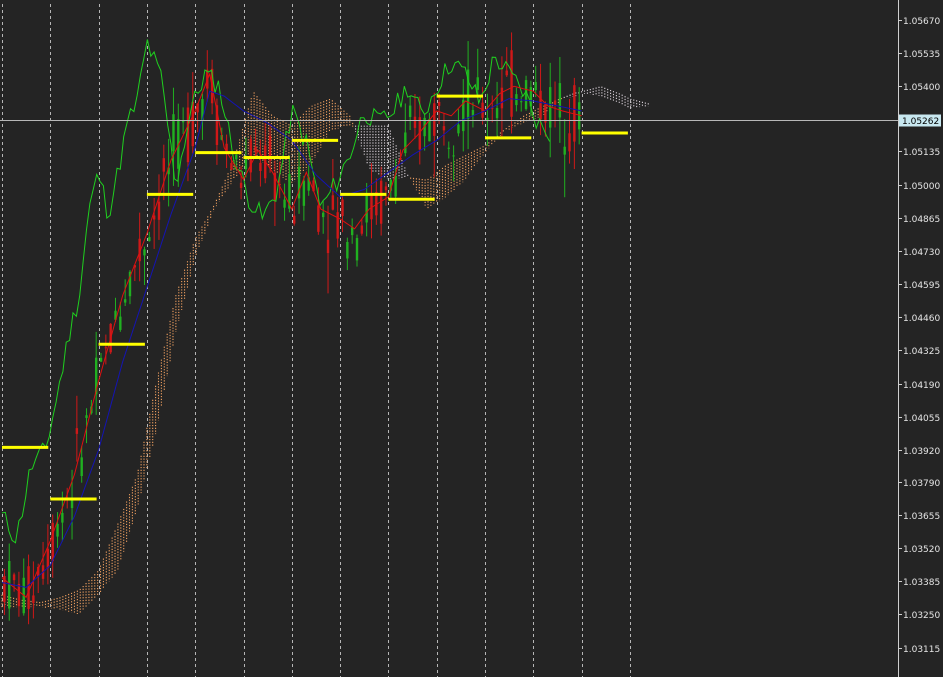 Image resolution: width=943 pixels, height=677 pixels. Describe the element at coordinates (921, 616) in the screenshot. I see `y-tick-label: 1.03250` at that location.